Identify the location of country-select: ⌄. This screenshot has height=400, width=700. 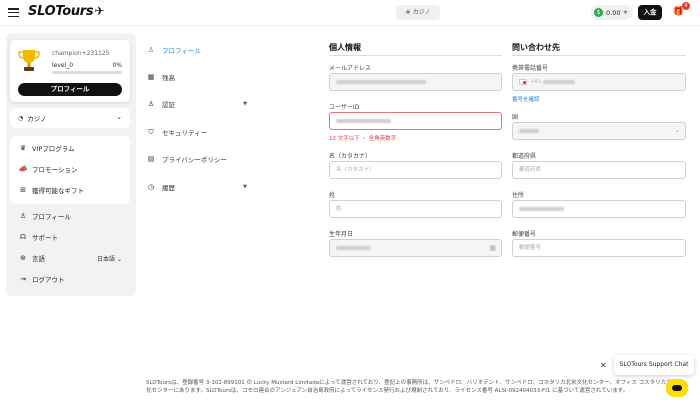
(599, 131).